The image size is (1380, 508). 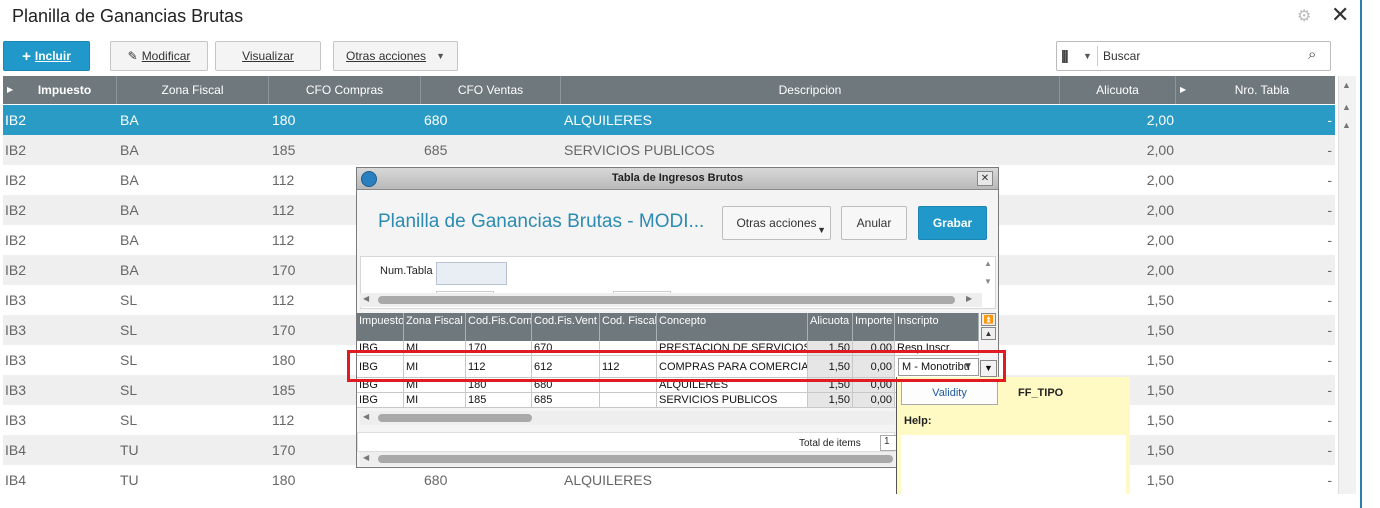 I want to click on icell-comp: 185, so click(x=499, y=400).